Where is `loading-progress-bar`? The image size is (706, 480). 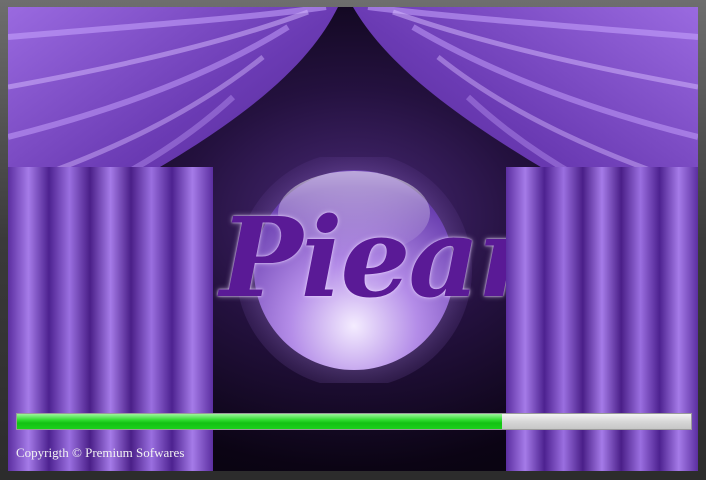 loading-progress-bar is located at coordinates (354, 421).